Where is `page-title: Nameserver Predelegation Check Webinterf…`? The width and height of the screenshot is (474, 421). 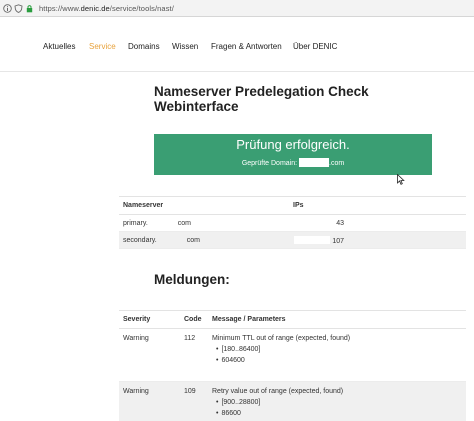
page-title: Nameserver Predelegation Check Webinterf… is located at coordinates (261, 99).